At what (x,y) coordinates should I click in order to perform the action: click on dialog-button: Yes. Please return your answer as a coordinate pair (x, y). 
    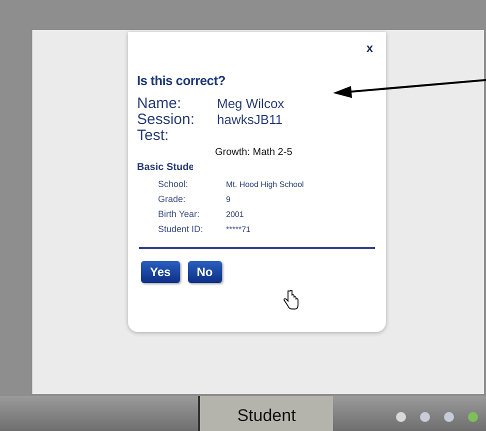
    Looking at the image, I should click on (160, 272).